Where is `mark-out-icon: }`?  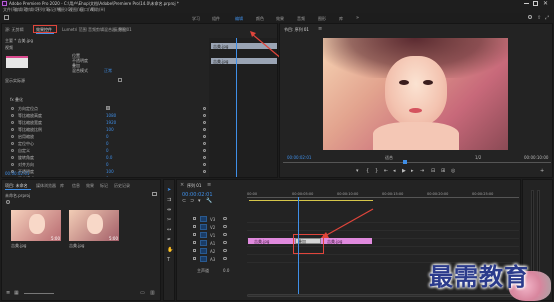 mark-out-icon: } is located at coordinates (376, 171).